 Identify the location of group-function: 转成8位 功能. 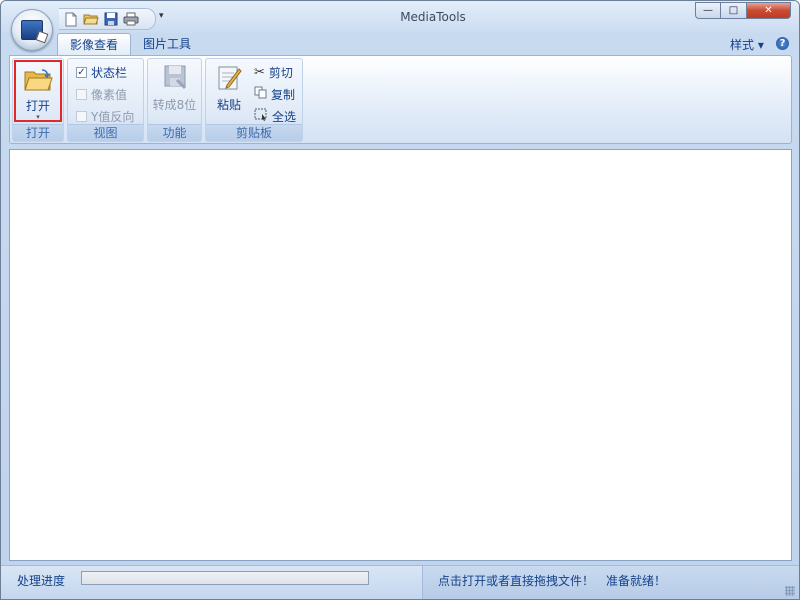
(174, 100).